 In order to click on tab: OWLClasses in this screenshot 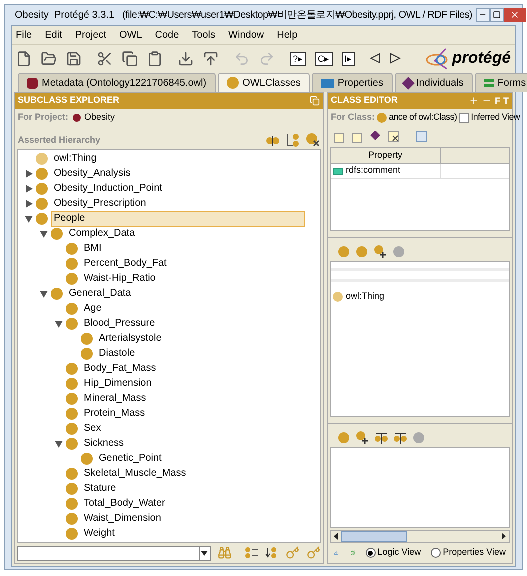, I will do `click(264, 82)`.